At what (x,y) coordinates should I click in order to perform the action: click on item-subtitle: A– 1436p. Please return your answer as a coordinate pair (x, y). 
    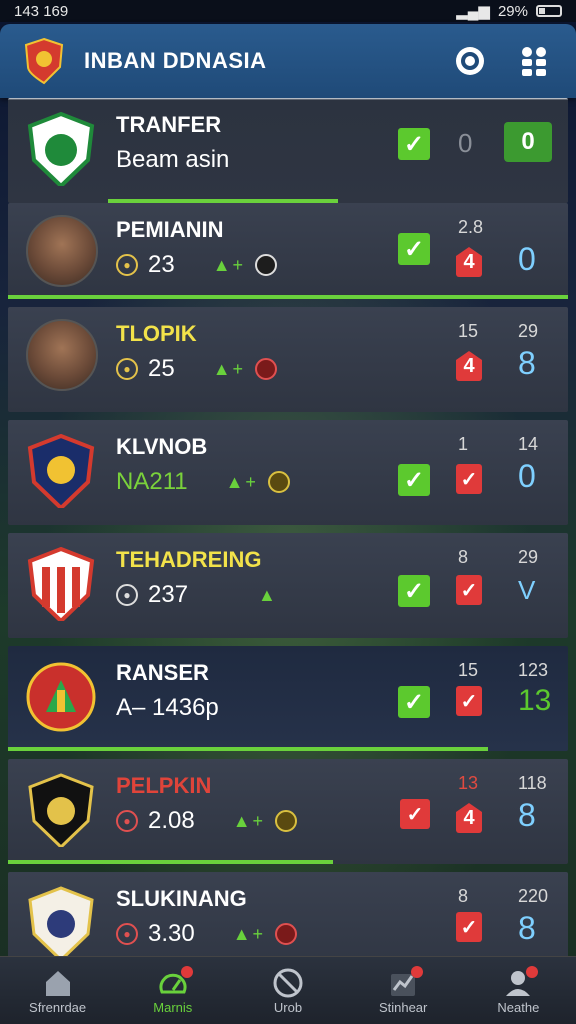
    Looking at the image, I should click on (167, 707).